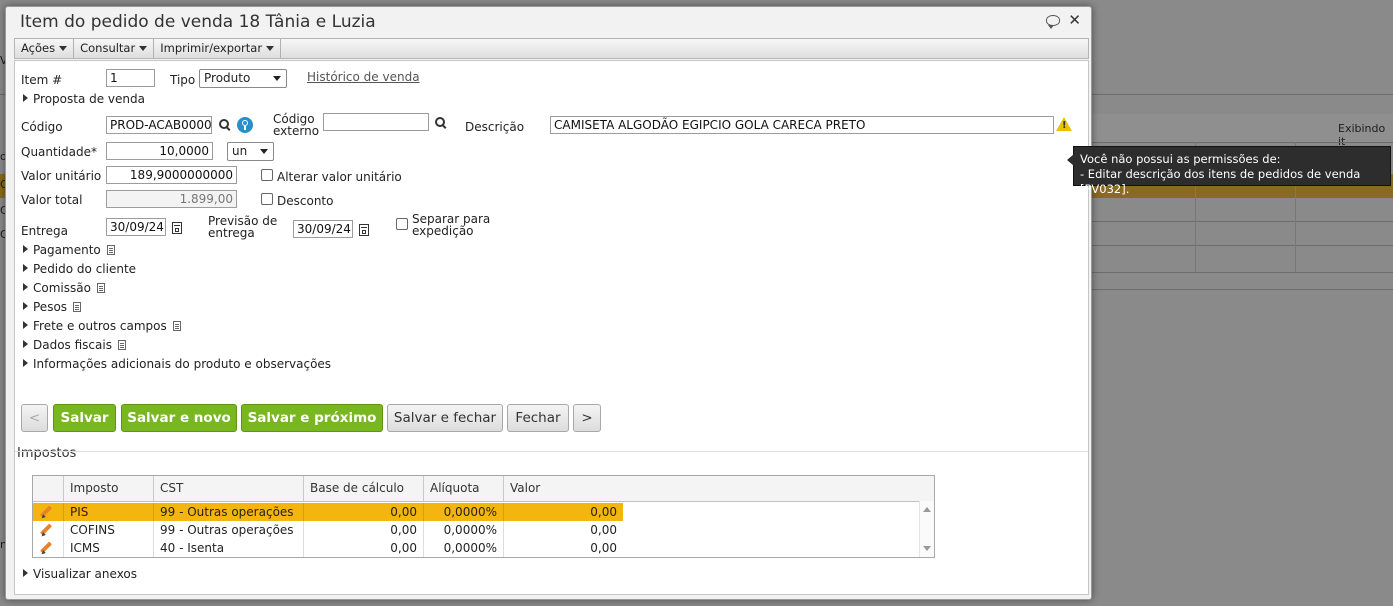 This screenshot has height=606, width=1393. Describe the element at coordinates (363, 488) in the screenshot. I see `column-header: Base de cálculo` at that location.